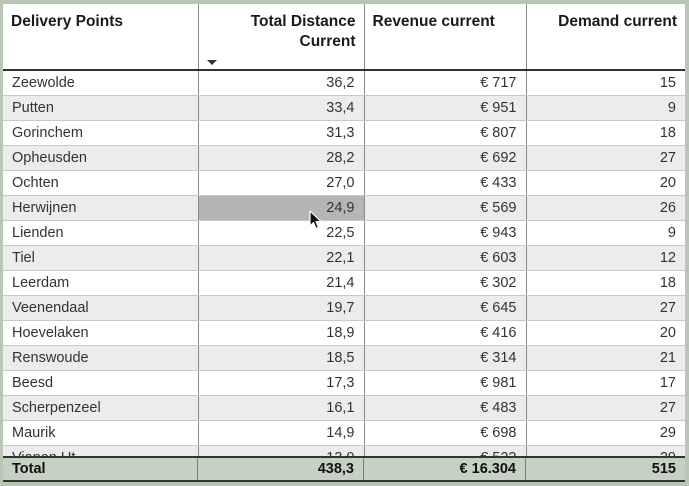  Describe the element at coordinates (281, 83) in the screenshot. I see `cell-total-distance: 36,2` at that location.